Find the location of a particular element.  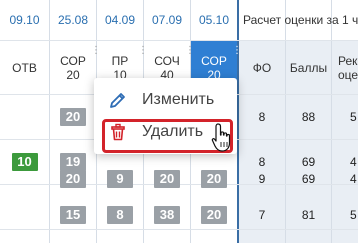

col-header-label: Баллы is located at coordinates (308, 67).